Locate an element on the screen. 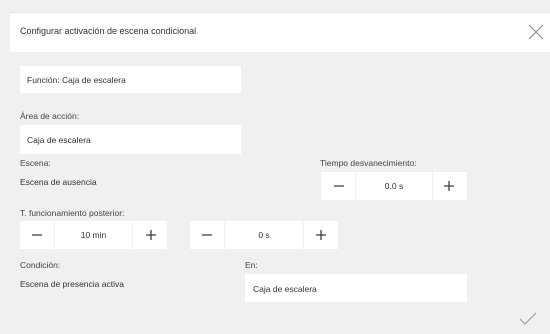  function-field: Función: Caja de escalera is located at coordinates (130, 79).